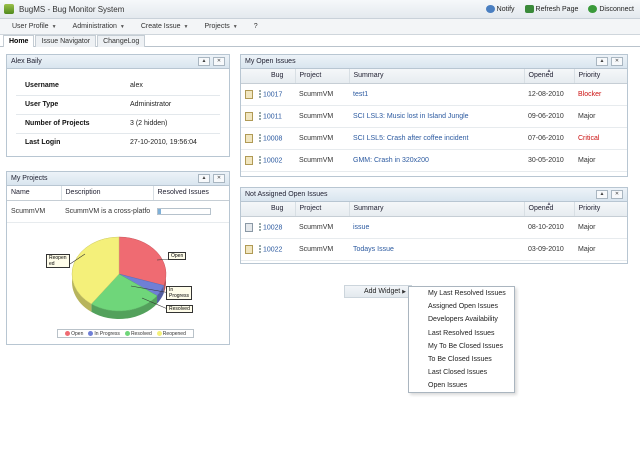 The width and height of the screenshot is (640, 451). What do you see at coordinates (549, 138) in the screenshot?
I see `opened-date: 07-06-2010` at bounding box center [549, 138].